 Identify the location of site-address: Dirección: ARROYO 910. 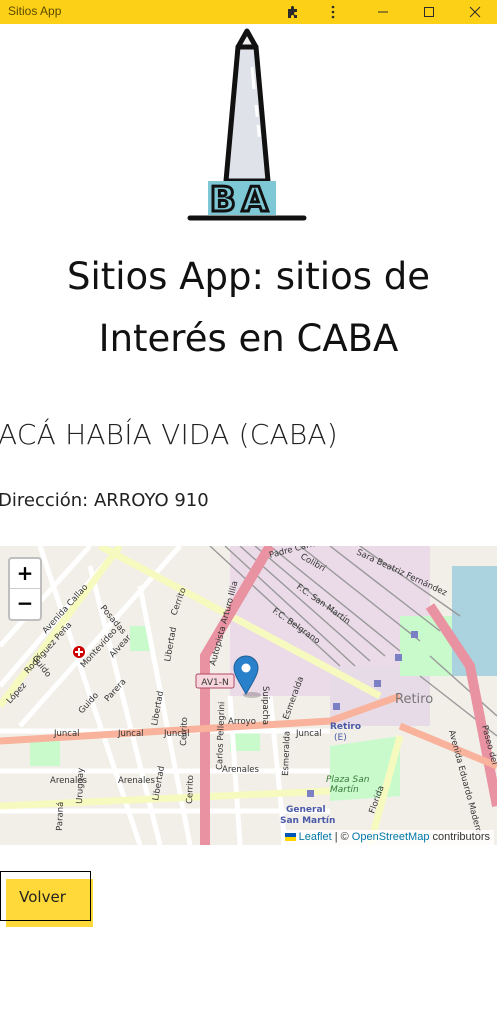
(104, 500).